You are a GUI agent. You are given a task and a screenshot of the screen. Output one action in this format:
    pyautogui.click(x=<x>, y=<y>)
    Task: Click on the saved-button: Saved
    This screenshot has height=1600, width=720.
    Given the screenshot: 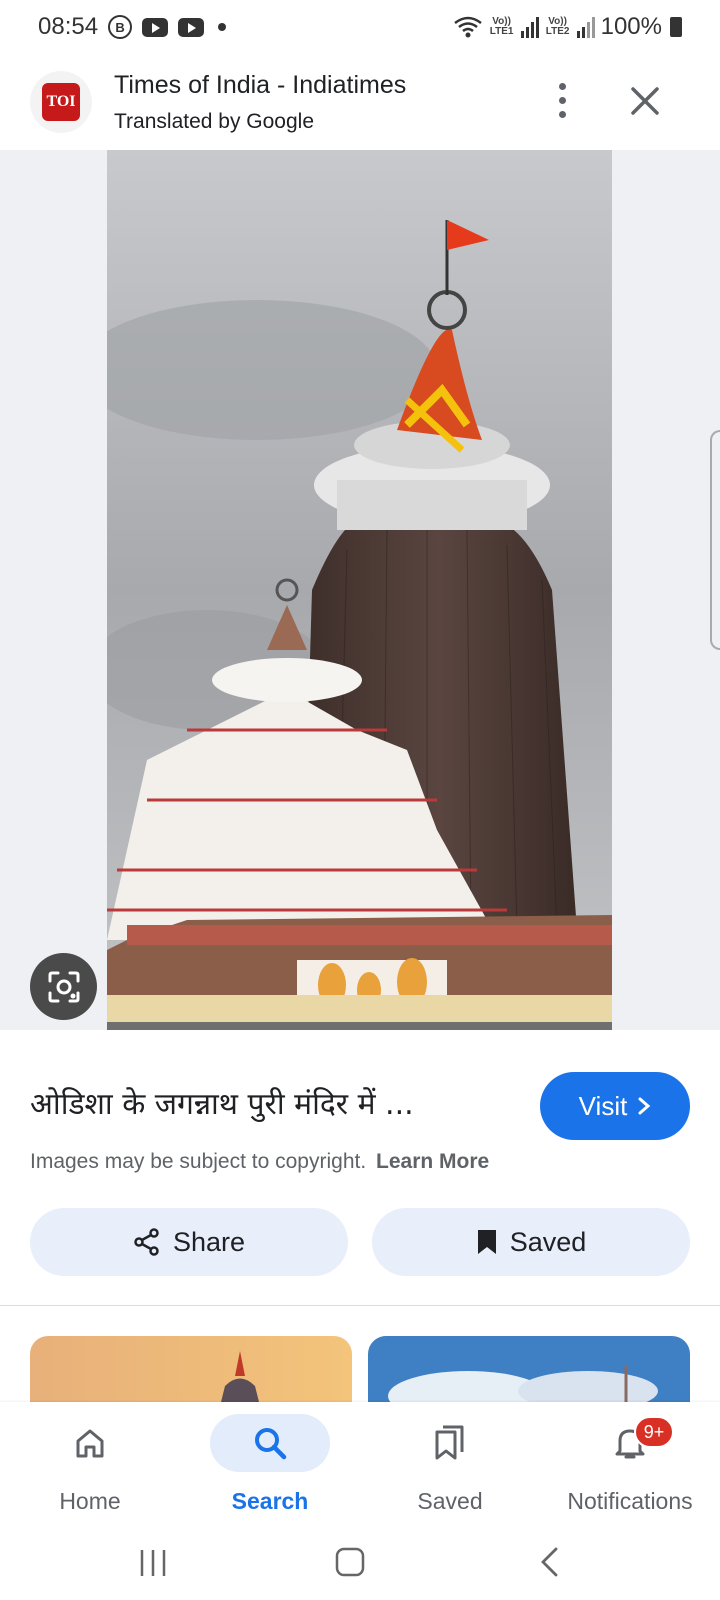 What is the action you would take?
    pyautogui.click(x=531, y=1242)
    